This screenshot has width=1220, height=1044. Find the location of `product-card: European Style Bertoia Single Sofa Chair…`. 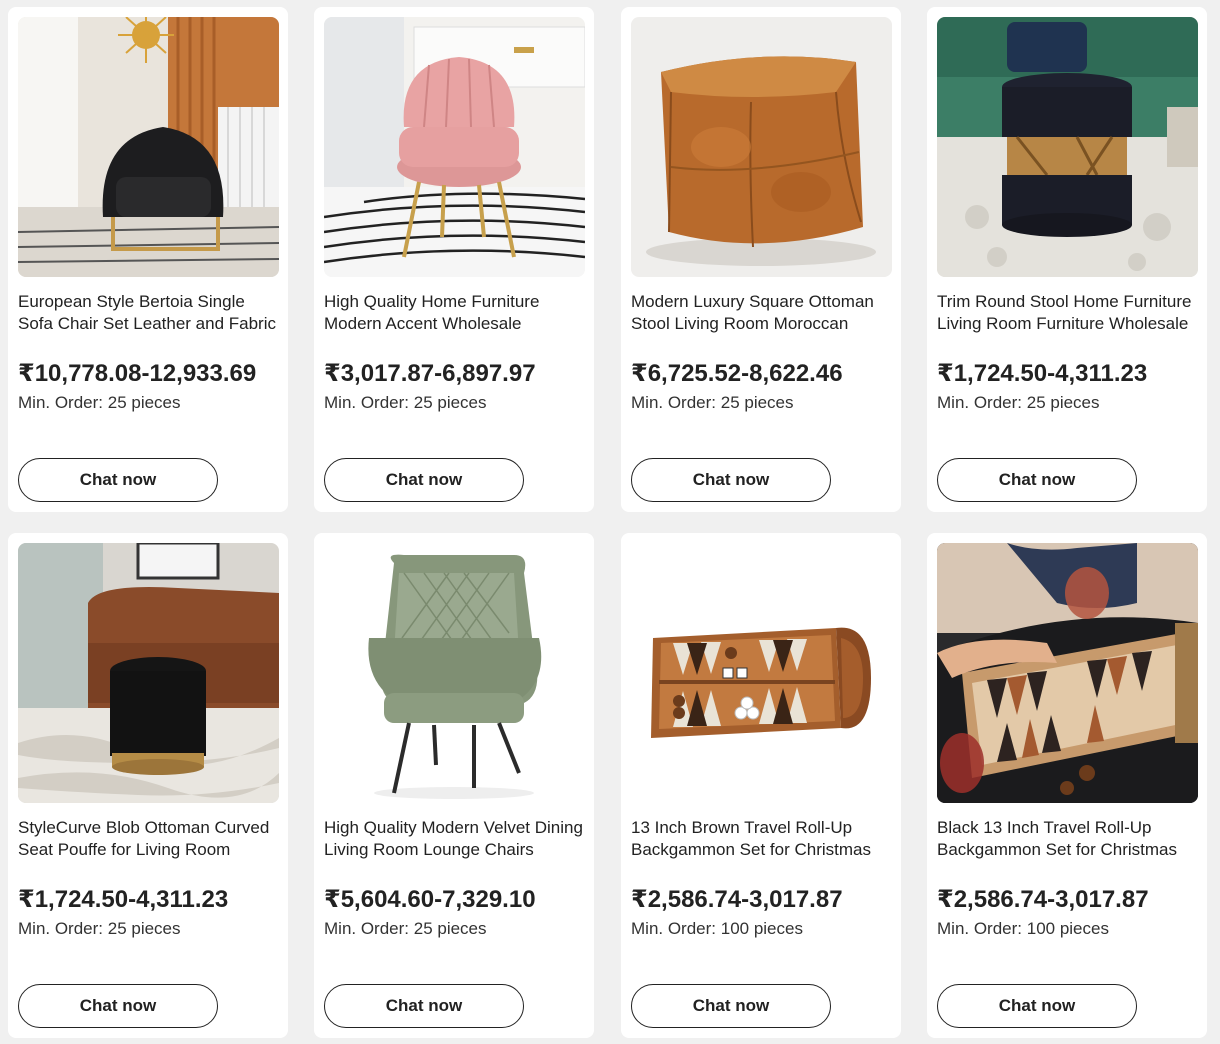

product-card: European Style Bertoia Single Sofa Chair… is located at coordinates (148, 259).